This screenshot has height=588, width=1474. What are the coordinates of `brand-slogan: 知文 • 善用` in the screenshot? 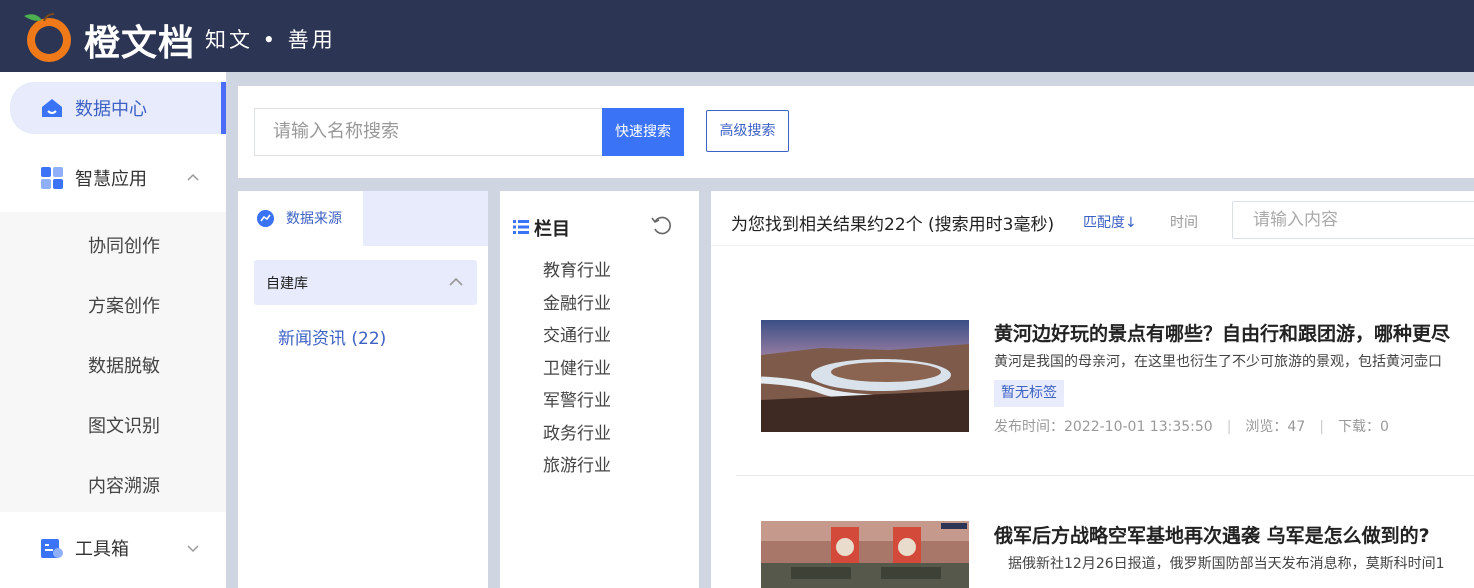 It's located at (270, 40).